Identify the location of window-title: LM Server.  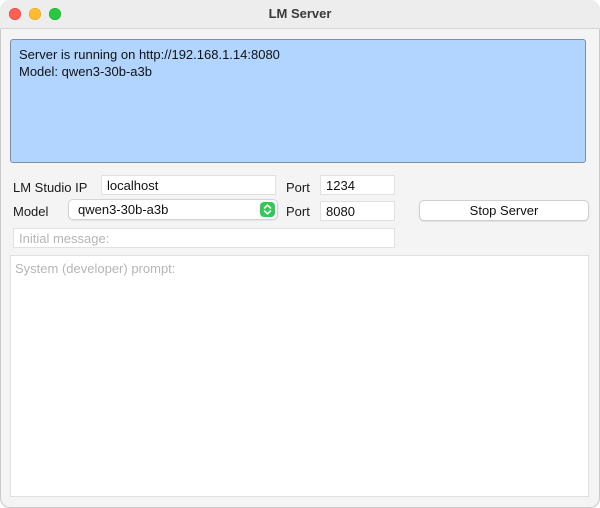
(300, 13).